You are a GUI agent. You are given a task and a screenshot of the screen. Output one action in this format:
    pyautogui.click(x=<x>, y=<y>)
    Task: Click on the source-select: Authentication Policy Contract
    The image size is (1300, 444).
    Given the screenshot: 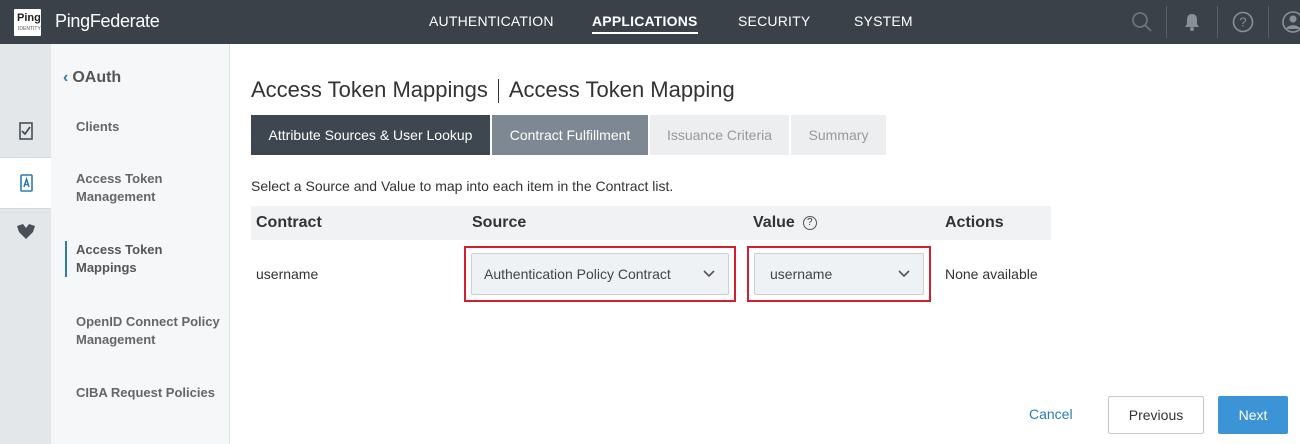 What is the action you would take?
    pyautogui.click(x=600, y=274)
    